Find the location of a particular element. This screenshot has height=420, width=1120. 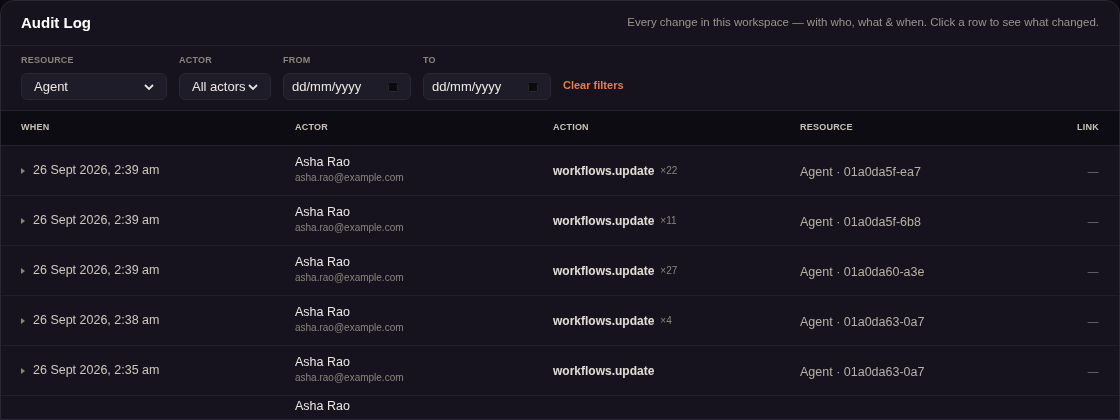

column-header: ACTOR is located at coordinates (312, 128).